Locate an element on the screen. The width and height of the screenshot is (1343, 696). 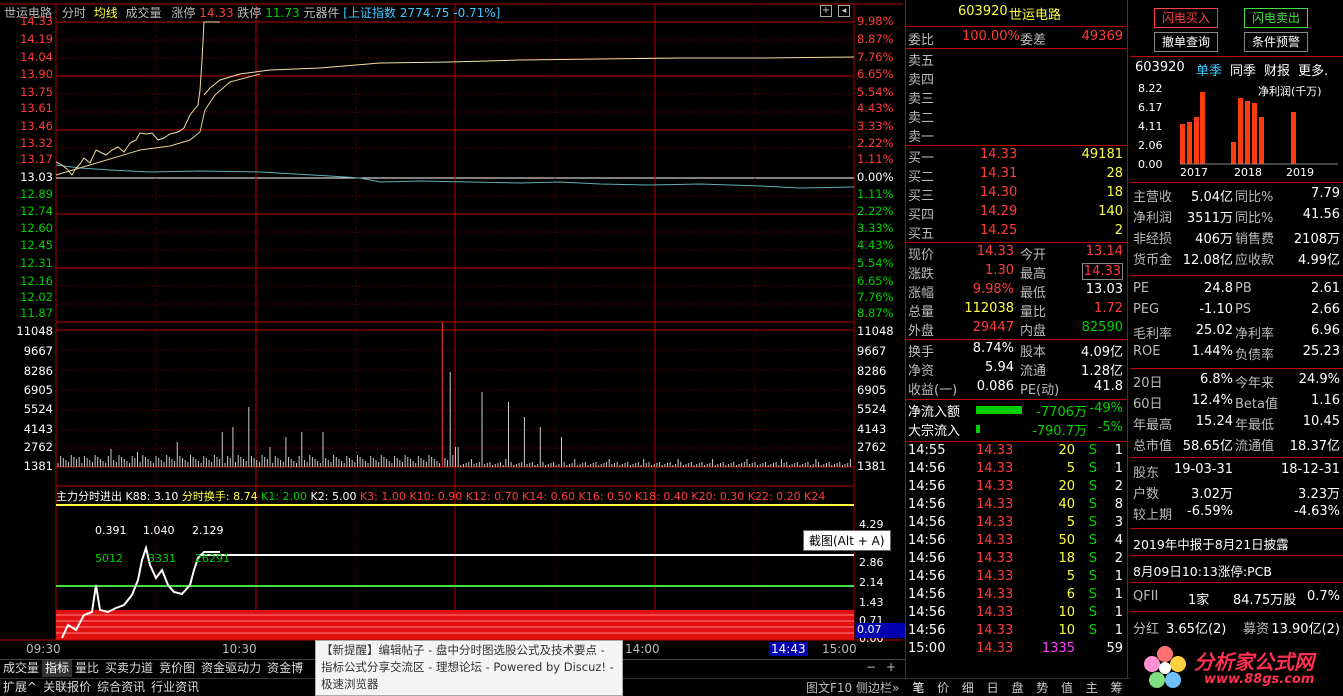
fin-notice-2: 8月09日10:13涨停:PCB is located at coordinates (1236, 570).